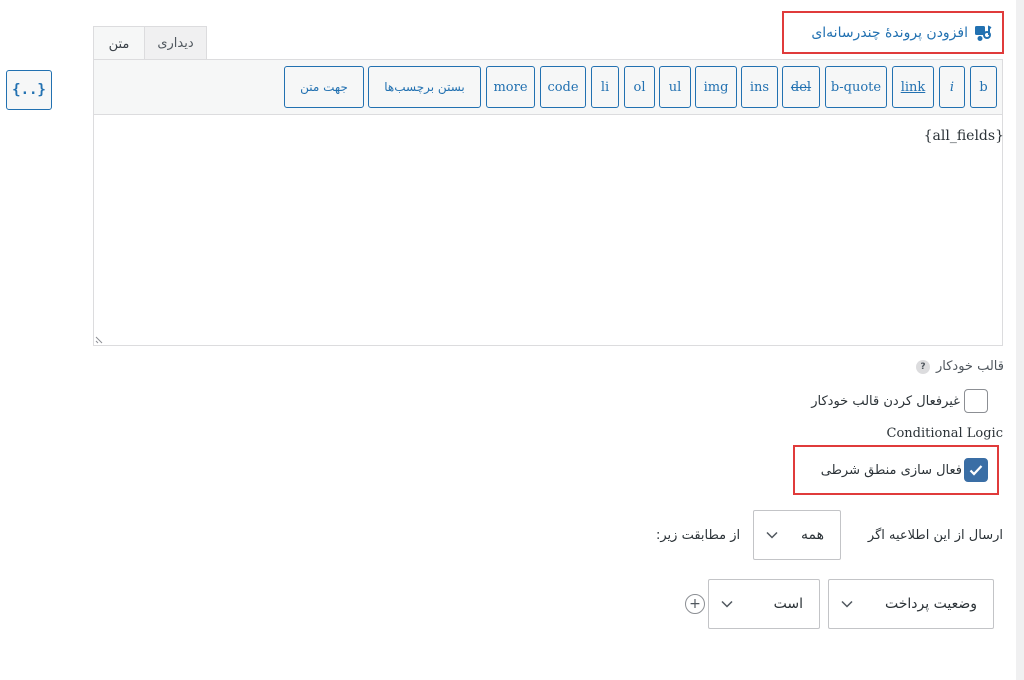 This screenshot has width=1024, height=680. Describe the element at coordinates (976, 401) in the screenshot. I see `autoformat-disable-checkbox` at that location.